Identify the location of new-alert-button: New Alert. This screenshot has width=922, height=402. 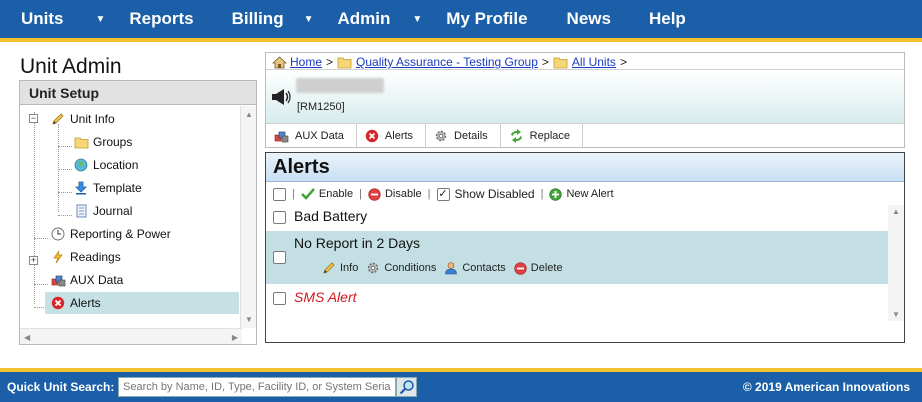
(581, 194).